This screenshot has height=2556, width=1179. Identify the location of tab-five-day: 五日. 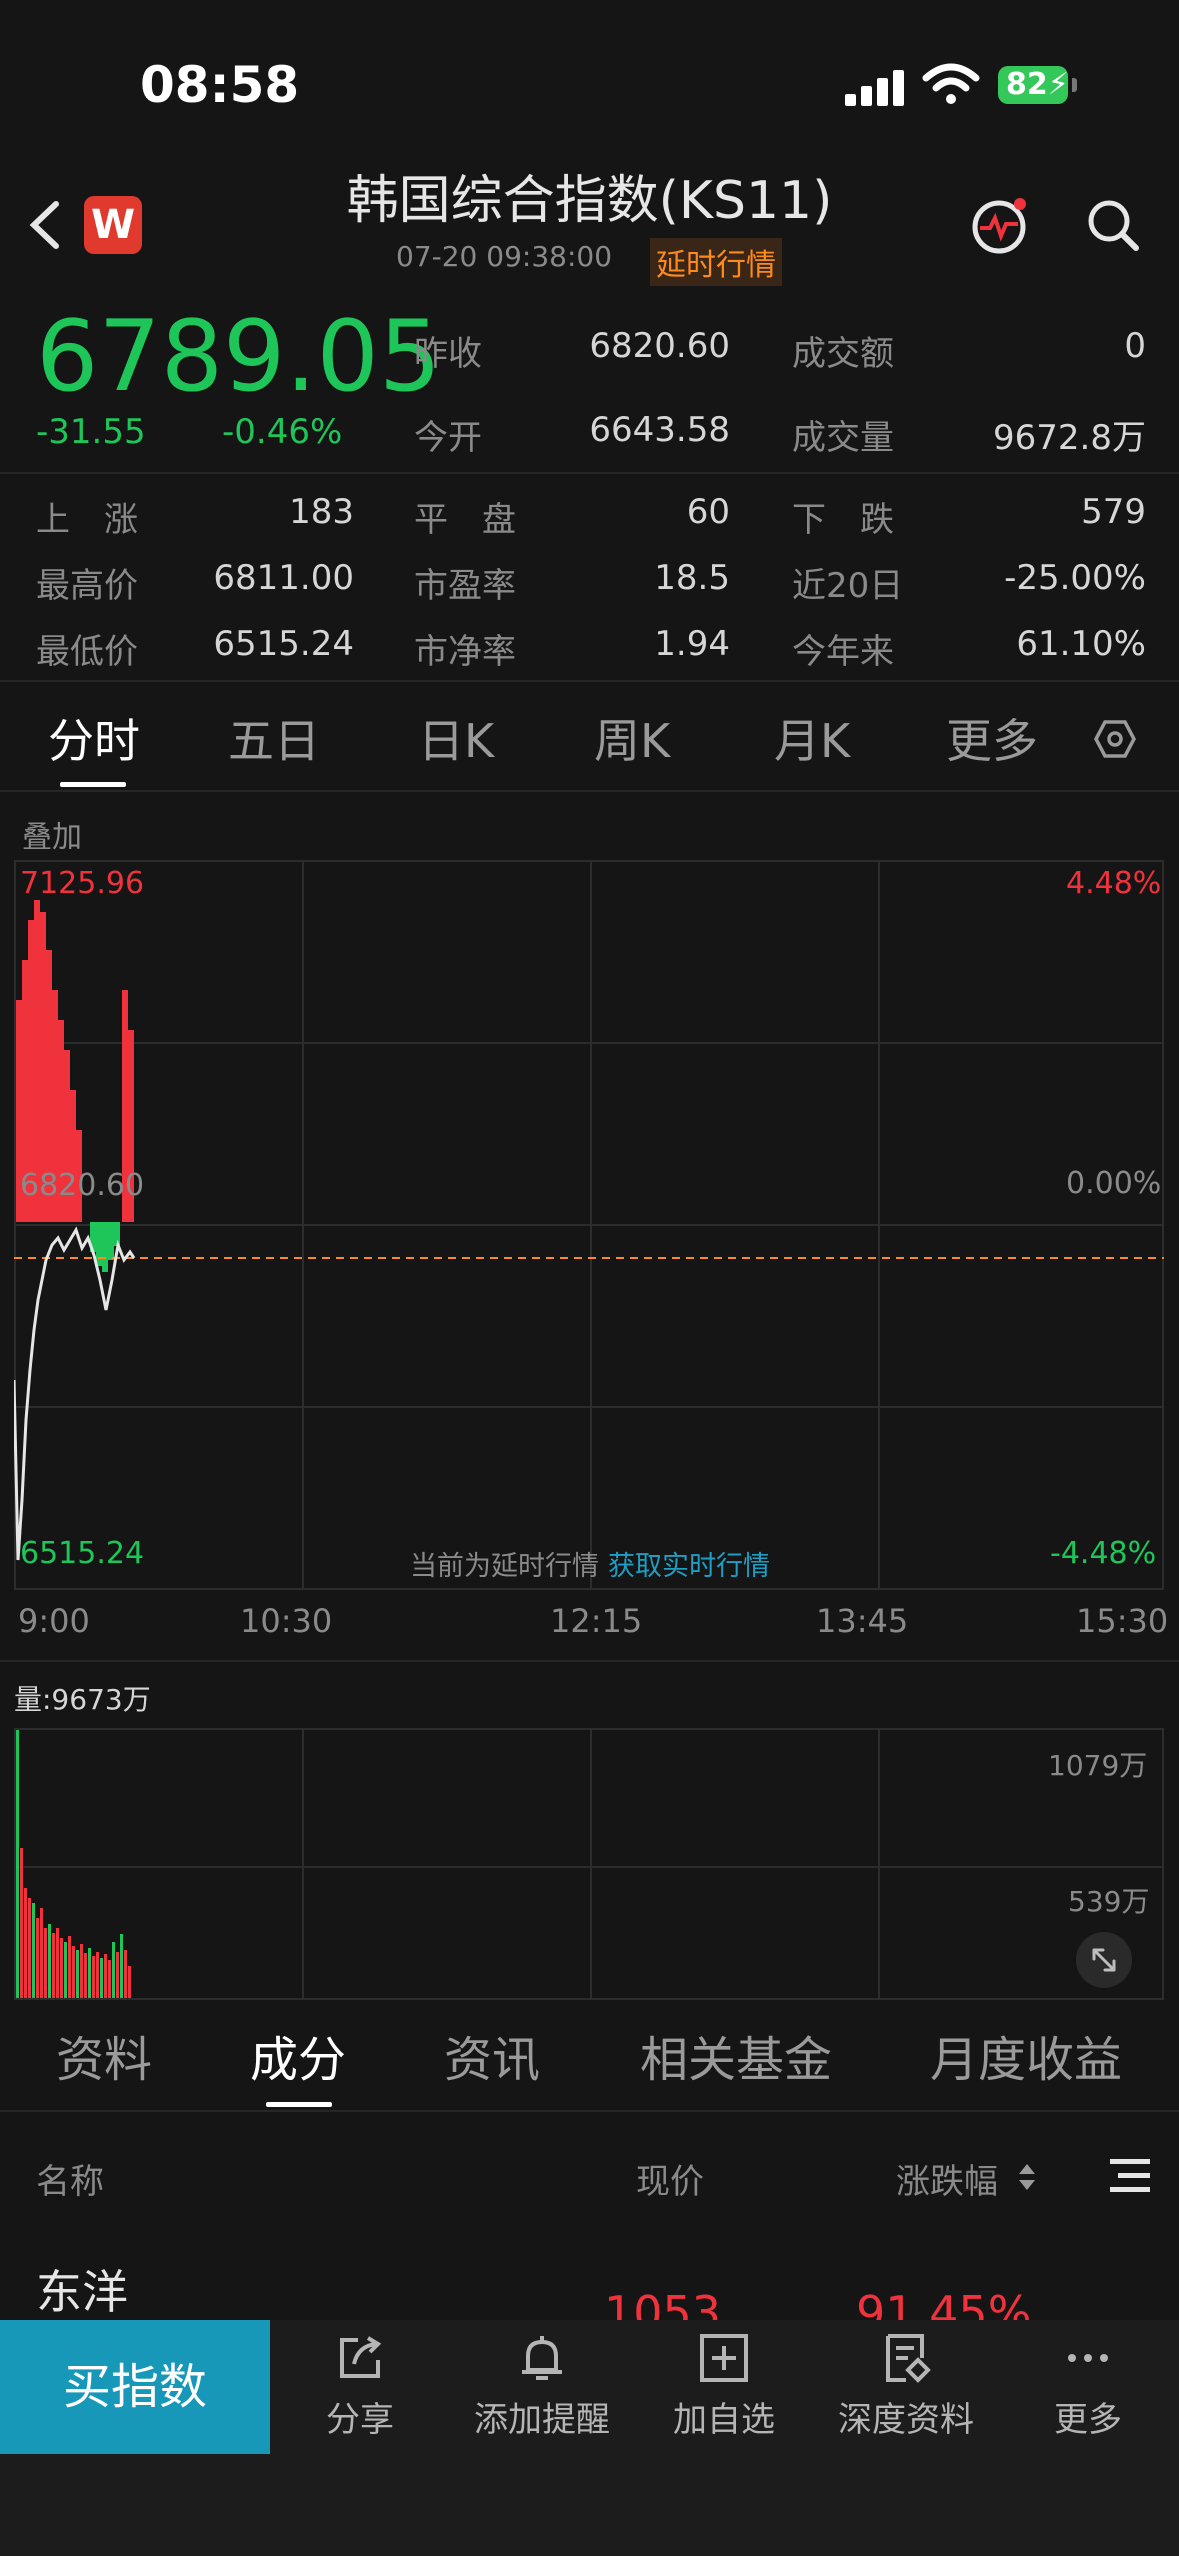
(274, 738).